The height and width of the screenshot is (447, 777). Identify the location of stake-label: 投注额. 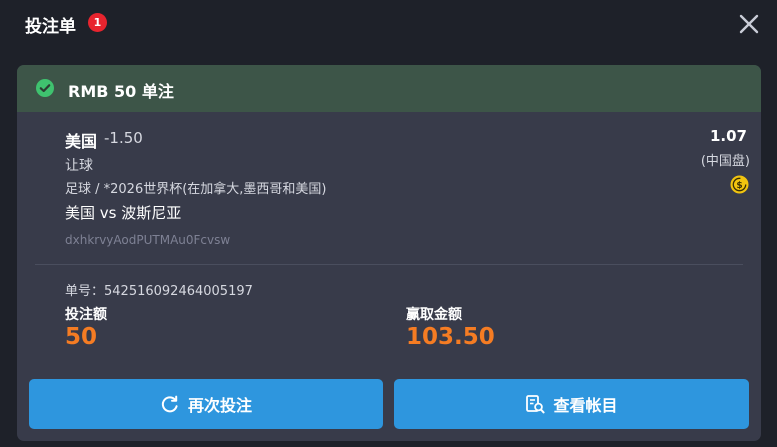
(86, 315).